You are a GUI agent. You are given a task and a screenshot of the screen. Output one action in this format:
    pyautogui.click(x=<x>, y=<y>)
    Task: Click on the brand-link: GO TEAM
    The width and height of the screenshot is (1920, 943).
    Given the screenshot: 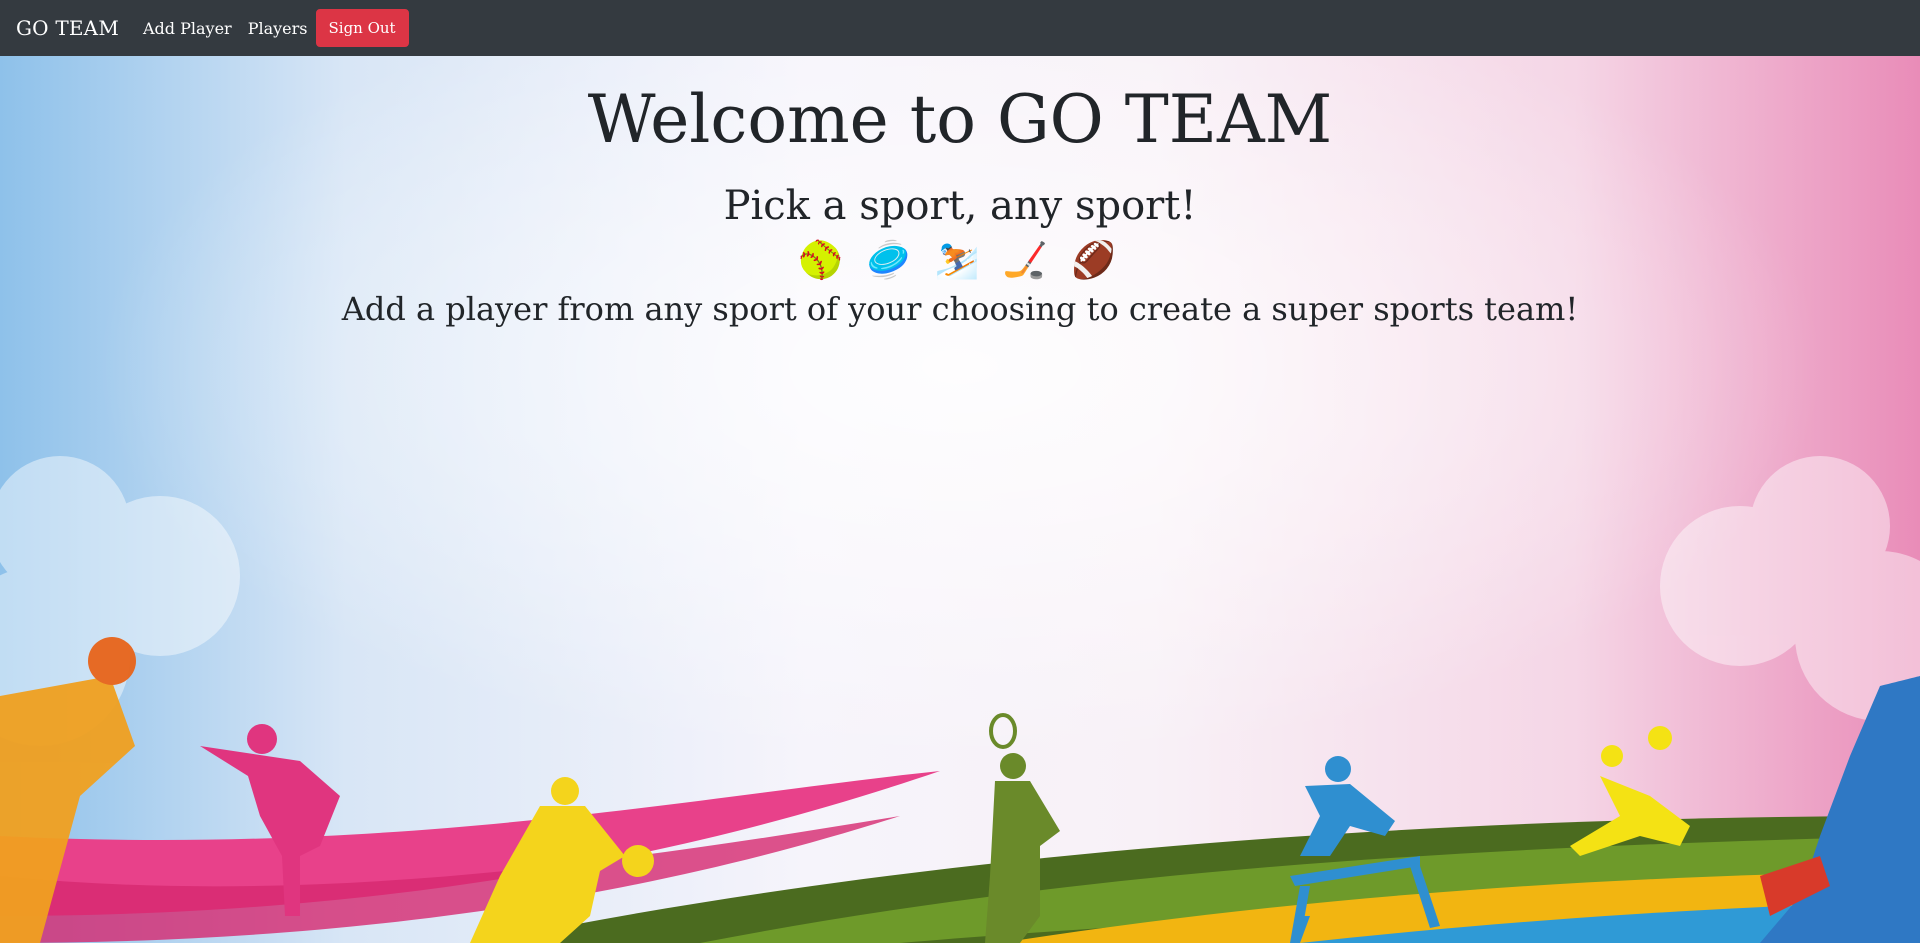 What is the action you would take?
    pyautogui.click(x=67, y=28)
    